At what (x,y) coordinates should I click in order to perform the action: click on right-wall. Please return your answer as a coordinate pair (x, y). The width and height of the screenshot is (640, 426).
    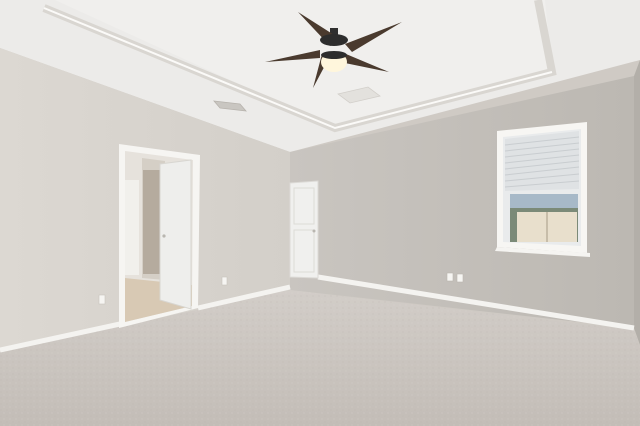
    Looking at the image, I should click on (637, 202).